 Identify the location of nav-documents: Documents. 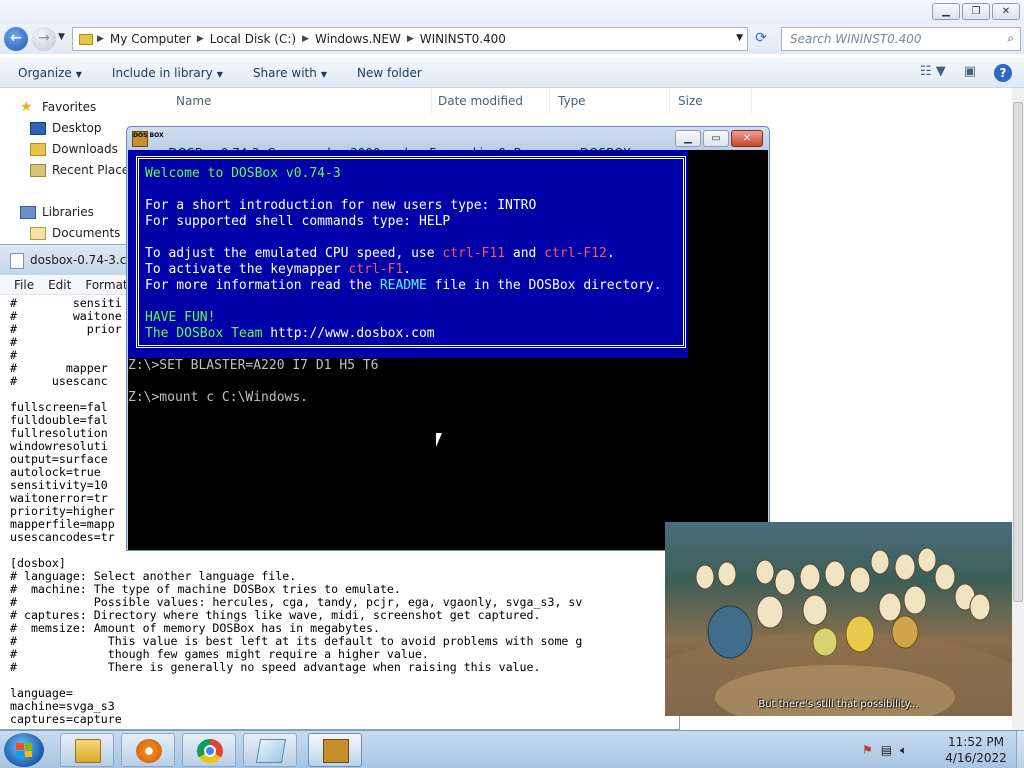
(75, 233).